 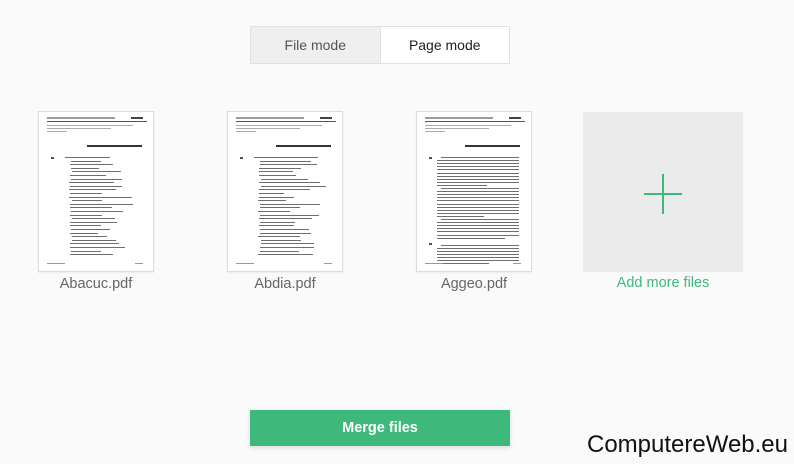 I want to click on add-more-files-label: Add more files, so click(x=663, y=283).